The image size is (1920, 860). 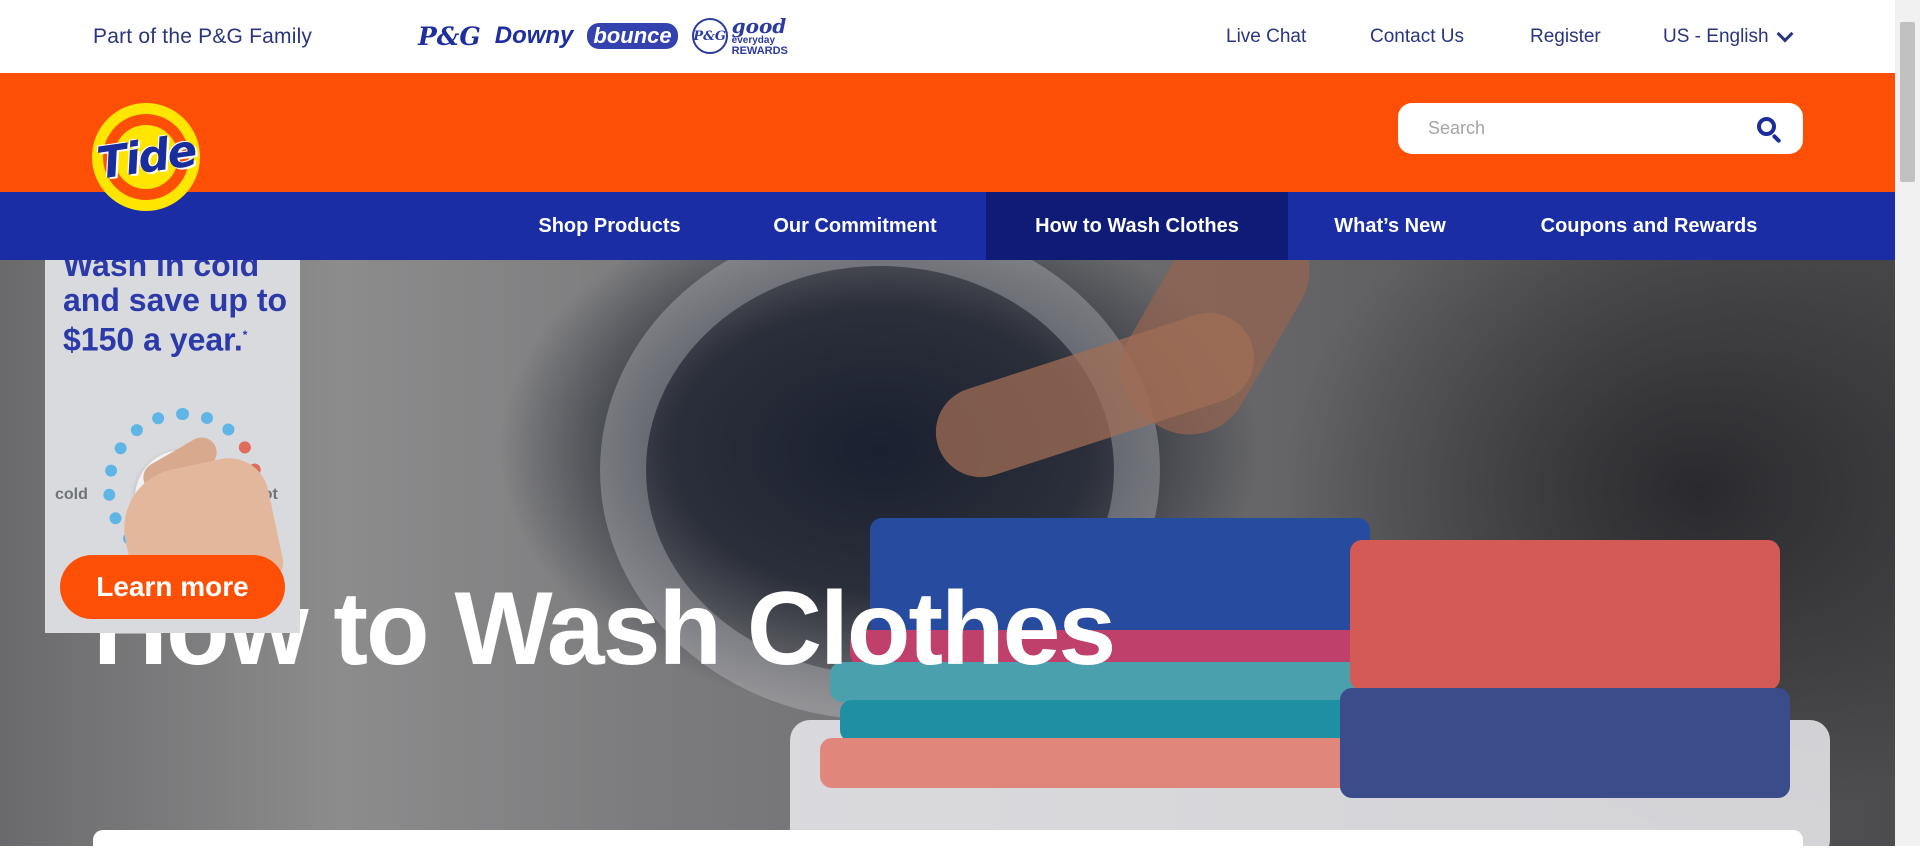 What do you see at coordinates (948, 845) in the screenshot?
I see `content-card` at bounding box center [948, 845].